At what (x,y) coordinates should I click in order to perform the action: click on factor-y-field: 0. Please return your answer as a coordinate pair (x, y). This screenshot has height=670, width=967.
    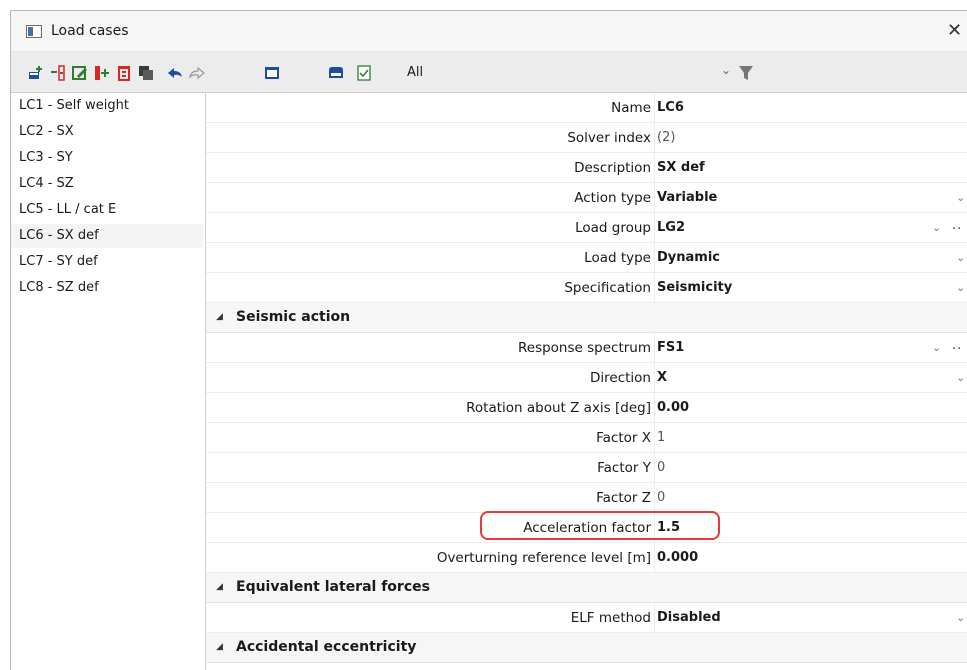
    Looking at the image, I should click on (661, 467).